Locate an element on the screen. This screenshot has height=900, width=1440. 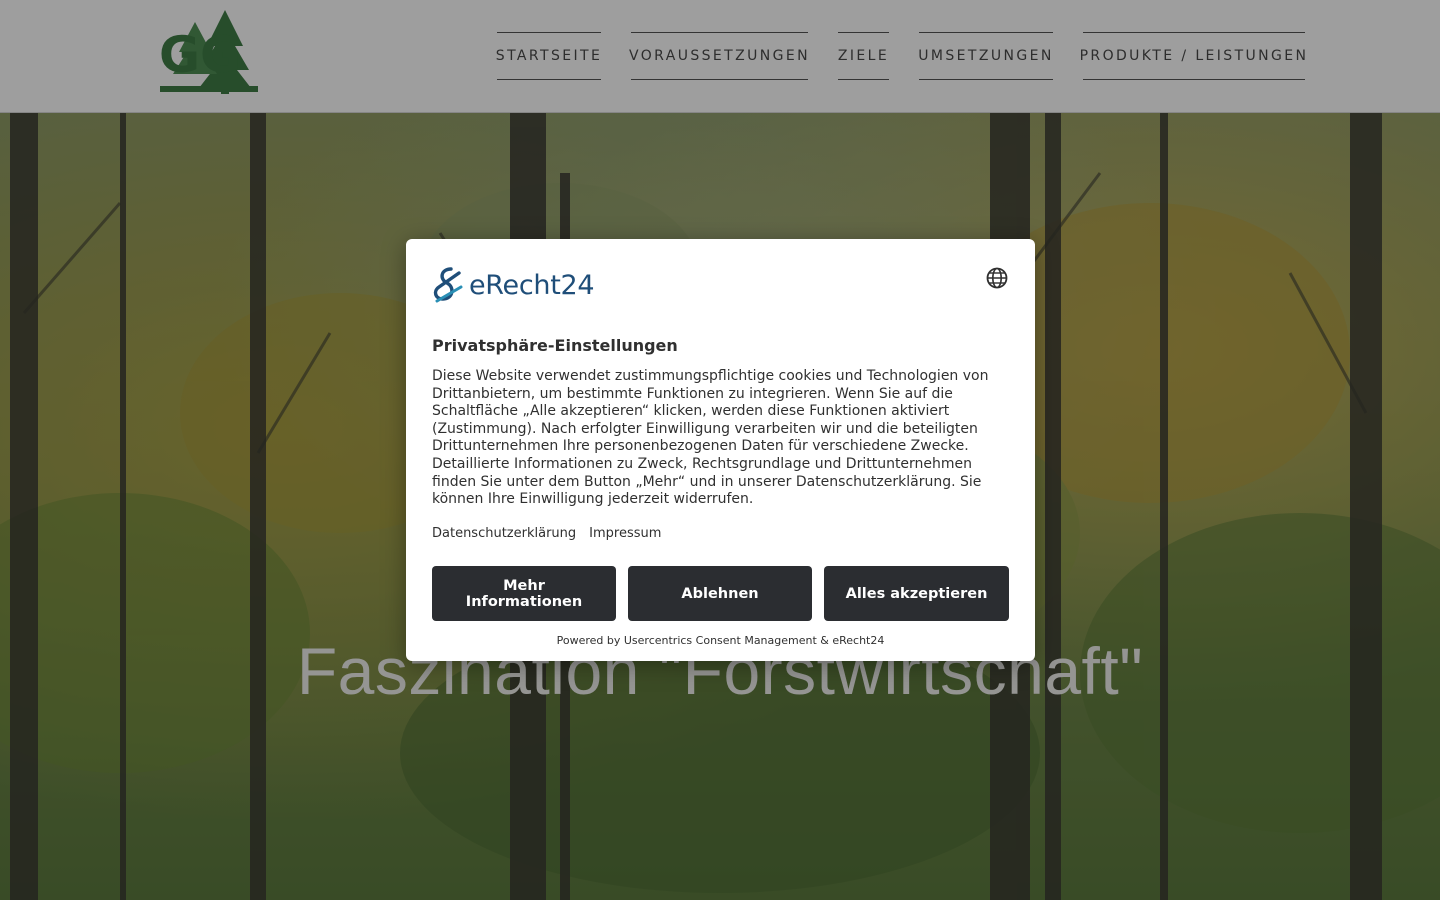
consent-links: Datenschutzerklärung Impressum is located at coordinates (546, 533).